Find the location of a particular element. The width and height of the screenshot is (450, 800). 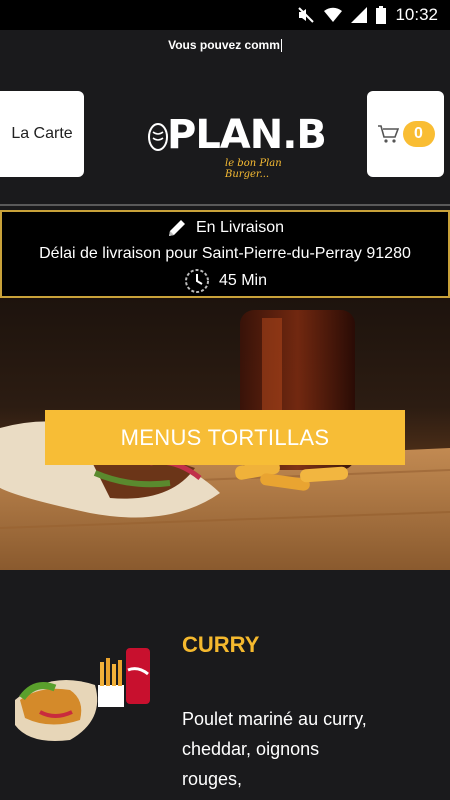

text-cursor is located at coordinates (281, 45).